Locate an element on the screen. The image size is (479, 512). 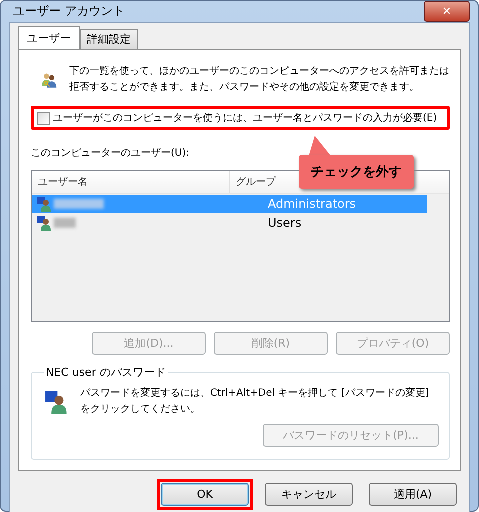
password-text: パスワードを変更するには、Ctrl+Alt+Del キーを押して [パスワードの変更] をクリックしてください。 is located at coordinates (255, 401).